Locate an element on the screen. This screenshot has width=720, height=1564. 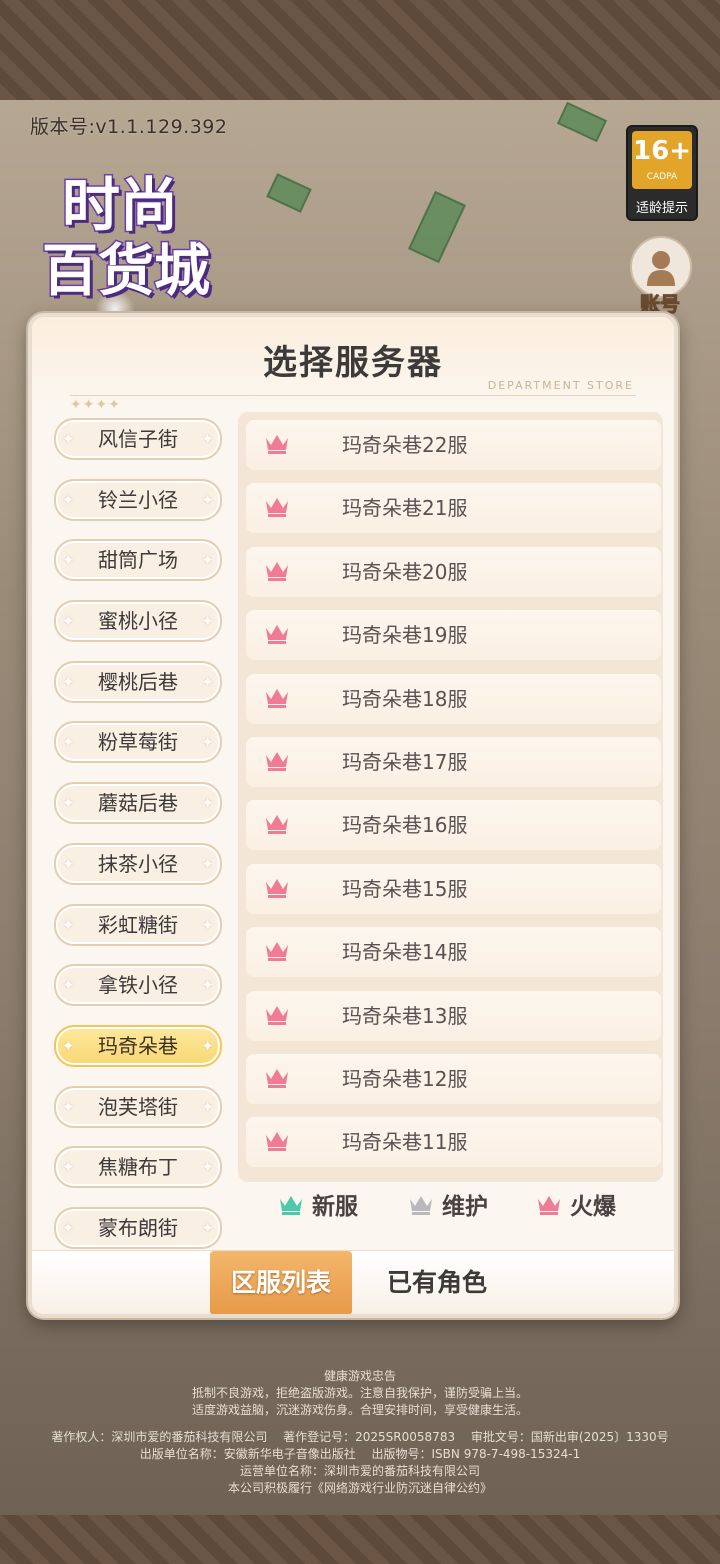
district-item: ✦ 粉草莓街 ✦ is located at coordinates (138, 742).